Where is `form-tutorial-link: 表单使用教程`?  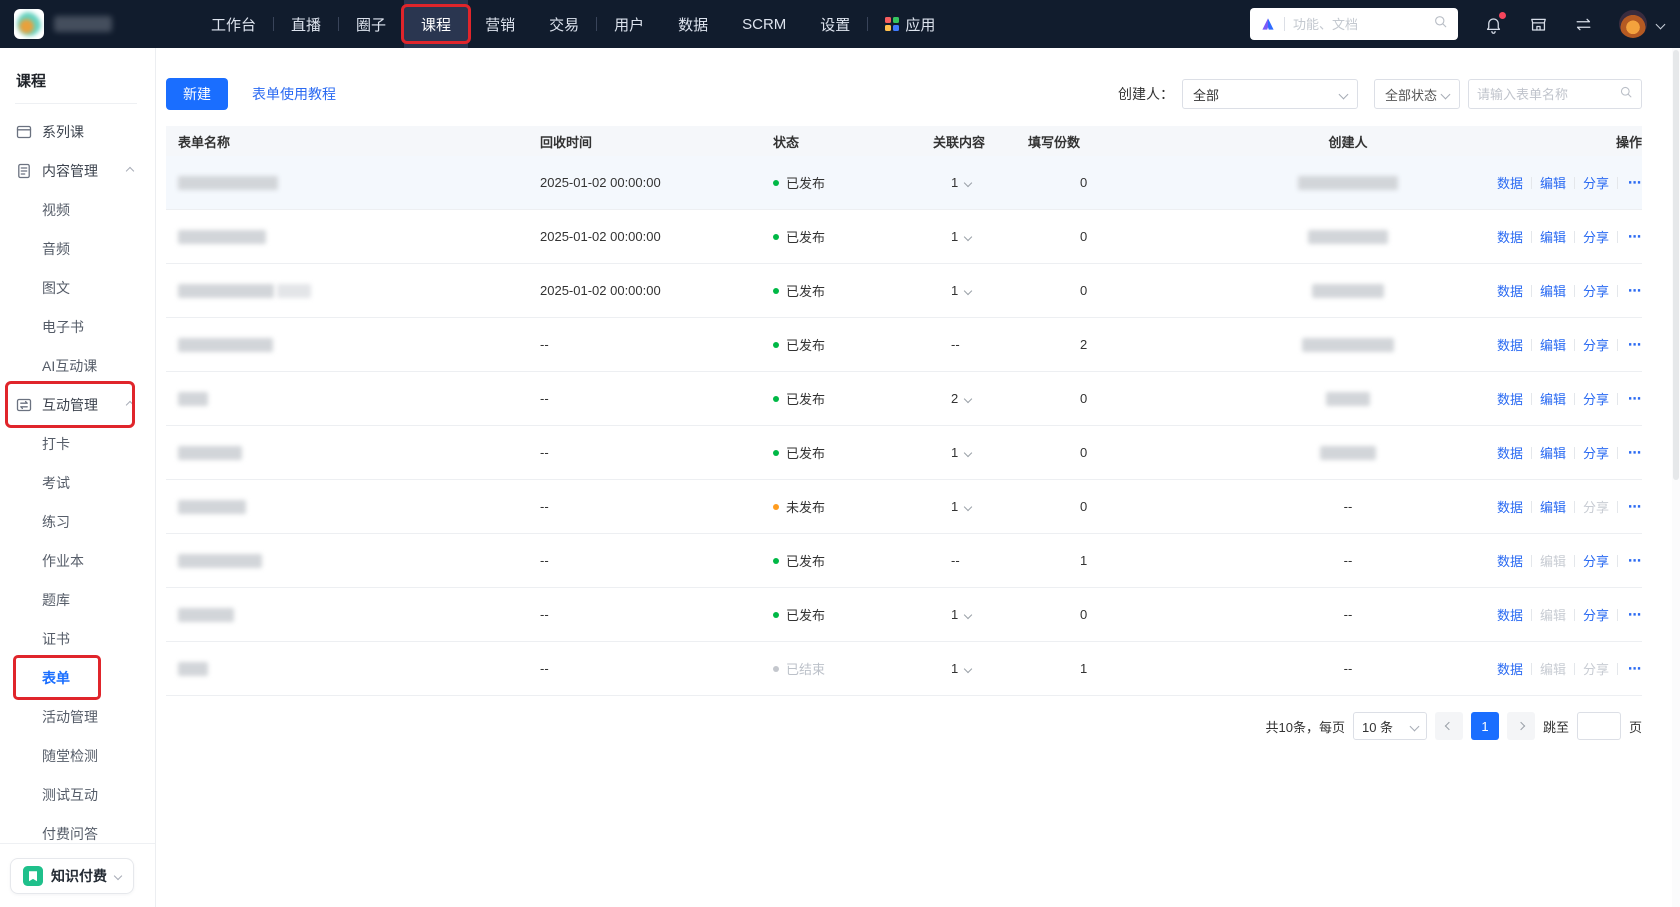
form-tutorial-link: 表单使用教程 is located at coordinates (294, 94).